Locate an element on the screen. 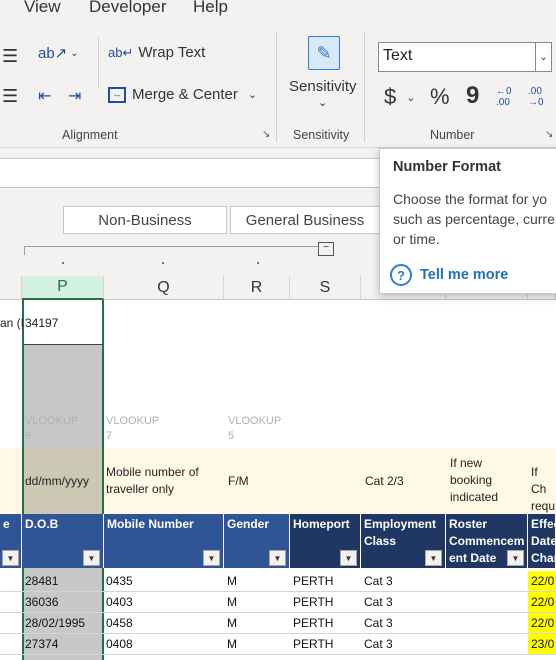  increase-indent-button: ⇥ is located at coordinates (74, 96).